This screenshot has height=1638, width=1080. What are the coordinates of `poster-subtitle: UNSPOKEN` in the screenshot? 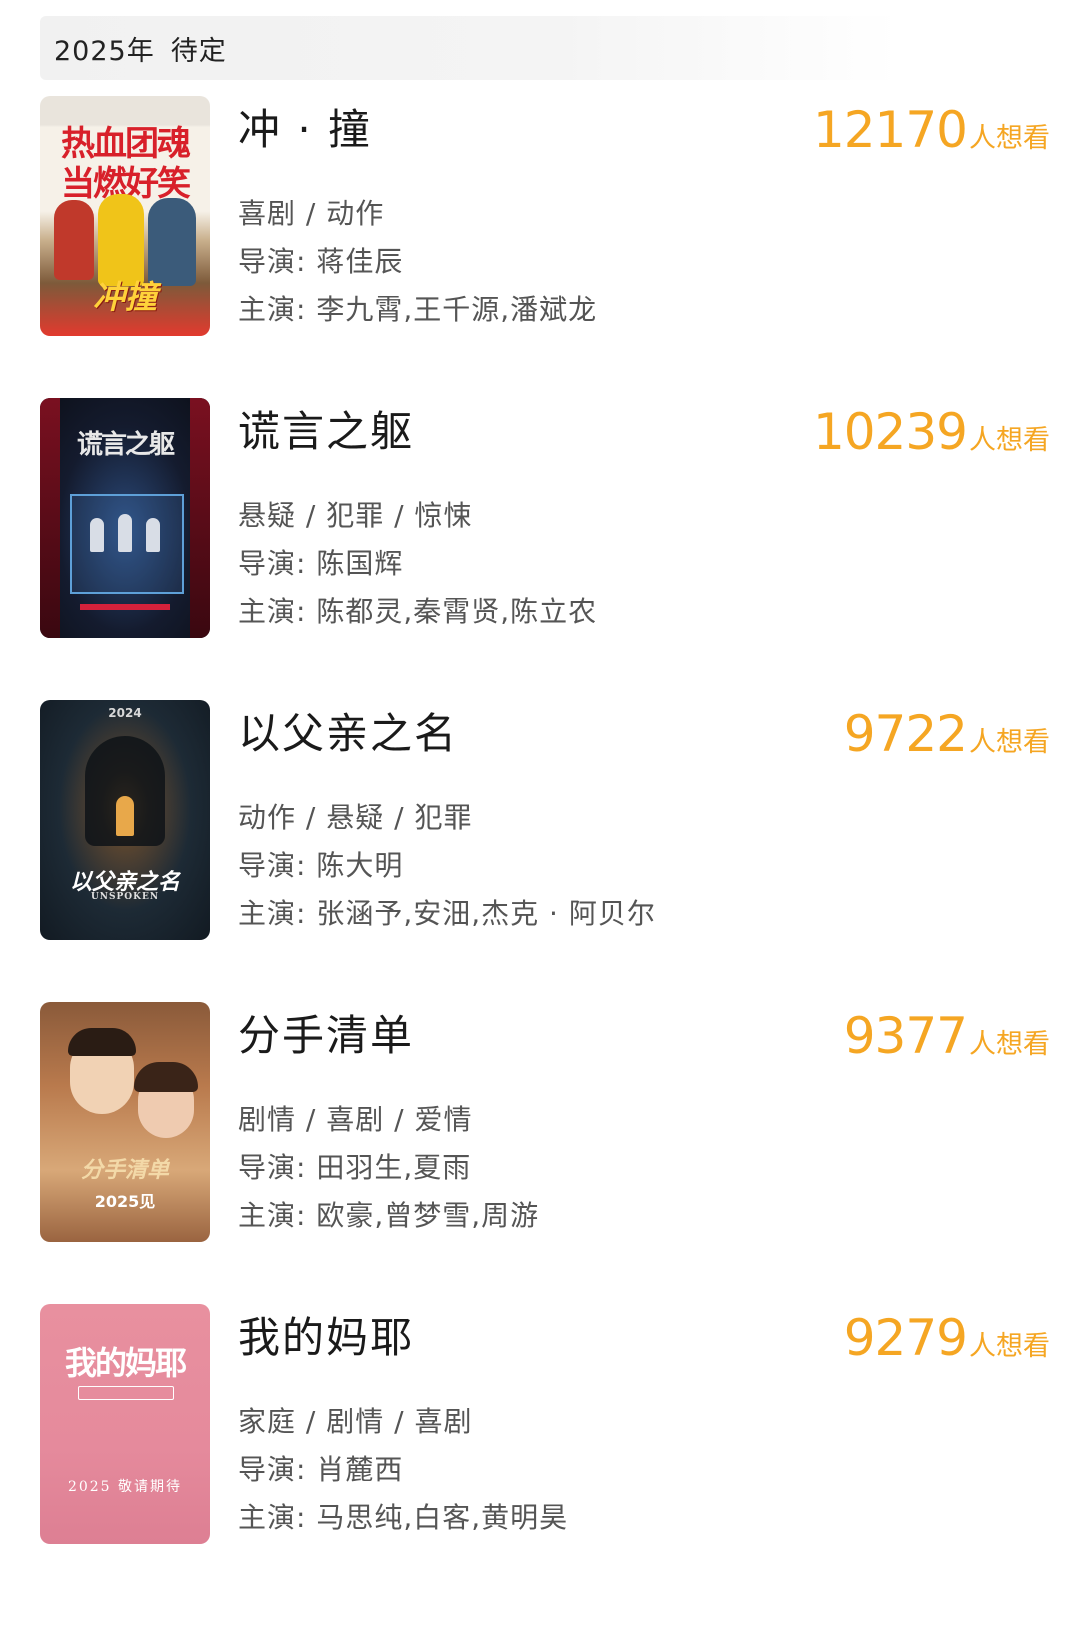 It's located at (125, 897).